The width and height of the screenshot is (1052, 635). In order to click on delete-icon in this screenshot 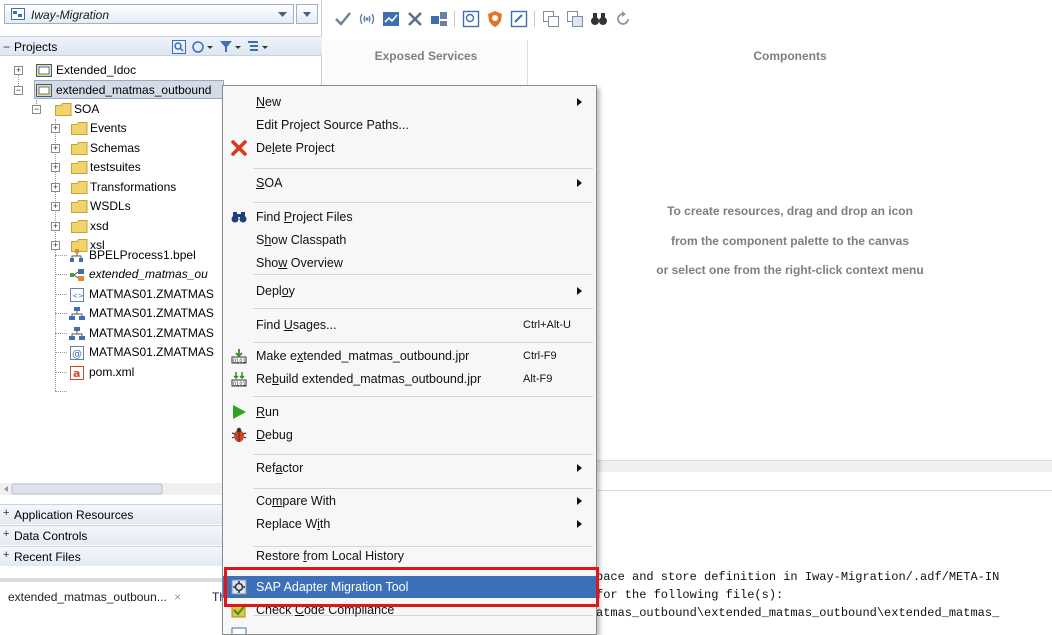, I will do `click(415, 19)`.